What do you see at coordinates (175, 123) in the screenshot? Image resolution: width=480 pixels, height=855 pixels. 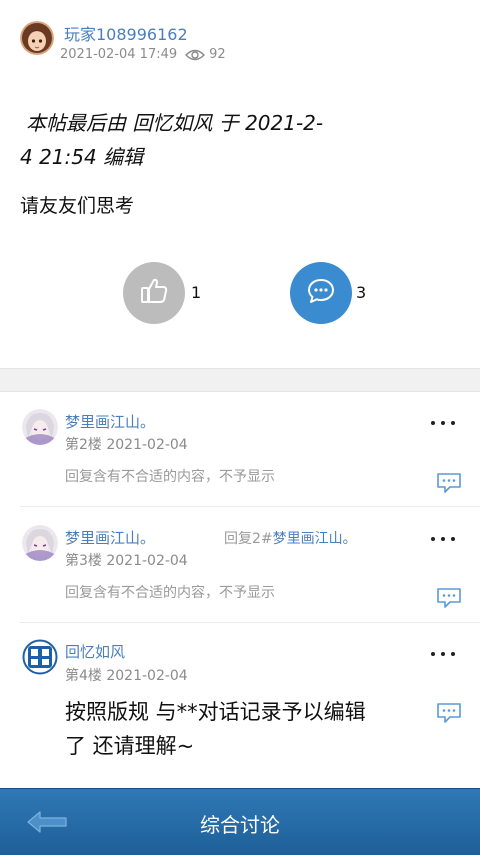 I see `edit-note-line1: 本帖最后由 回忆如风 于 2021-2-` at bounding box center [175, 123].